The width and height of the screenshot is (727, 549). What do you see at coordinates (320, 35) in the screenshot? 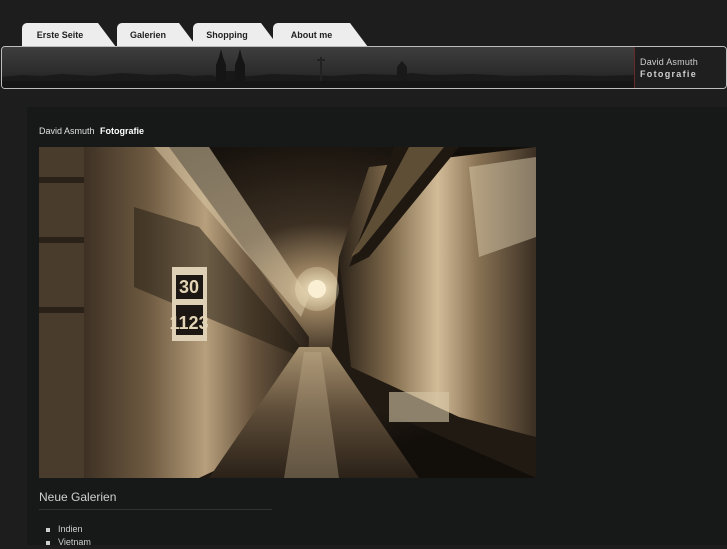
I see `tab-about-me: About me` at bounding box center [320, 35].